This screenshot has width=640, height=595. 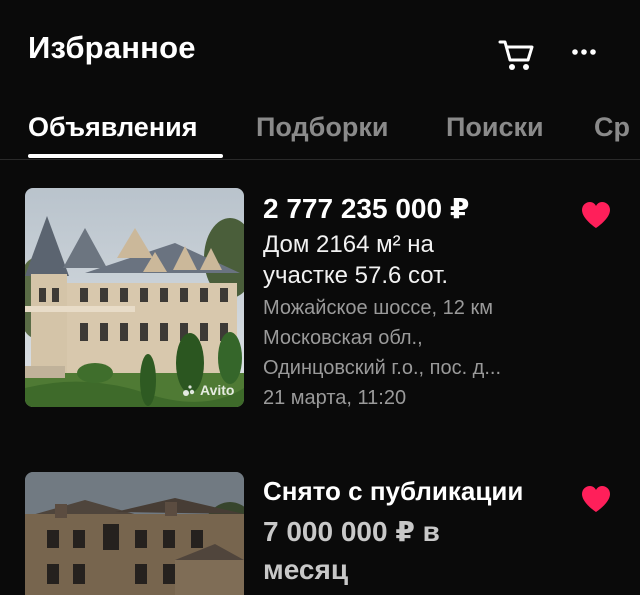 I want to click on listing-description: Дом 2164 м² на участке 57.6 сот., so click(x=356, y=260).